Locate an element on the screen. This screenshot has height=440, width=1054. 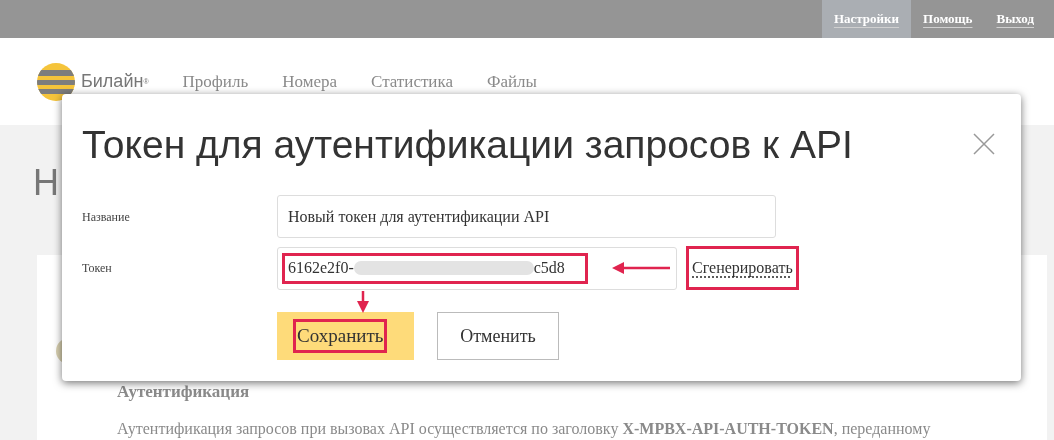
generate-link: Сгенерировать is located at coordinates (742, 268).